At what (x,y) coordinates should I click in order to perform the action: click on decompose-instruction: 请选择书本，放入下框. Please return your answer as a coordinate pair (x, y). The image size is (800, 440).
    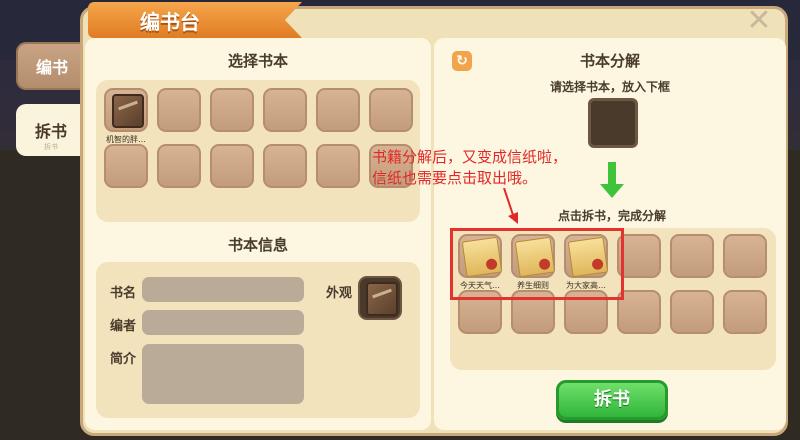
    Looking at the image, I should click on (609, 87).